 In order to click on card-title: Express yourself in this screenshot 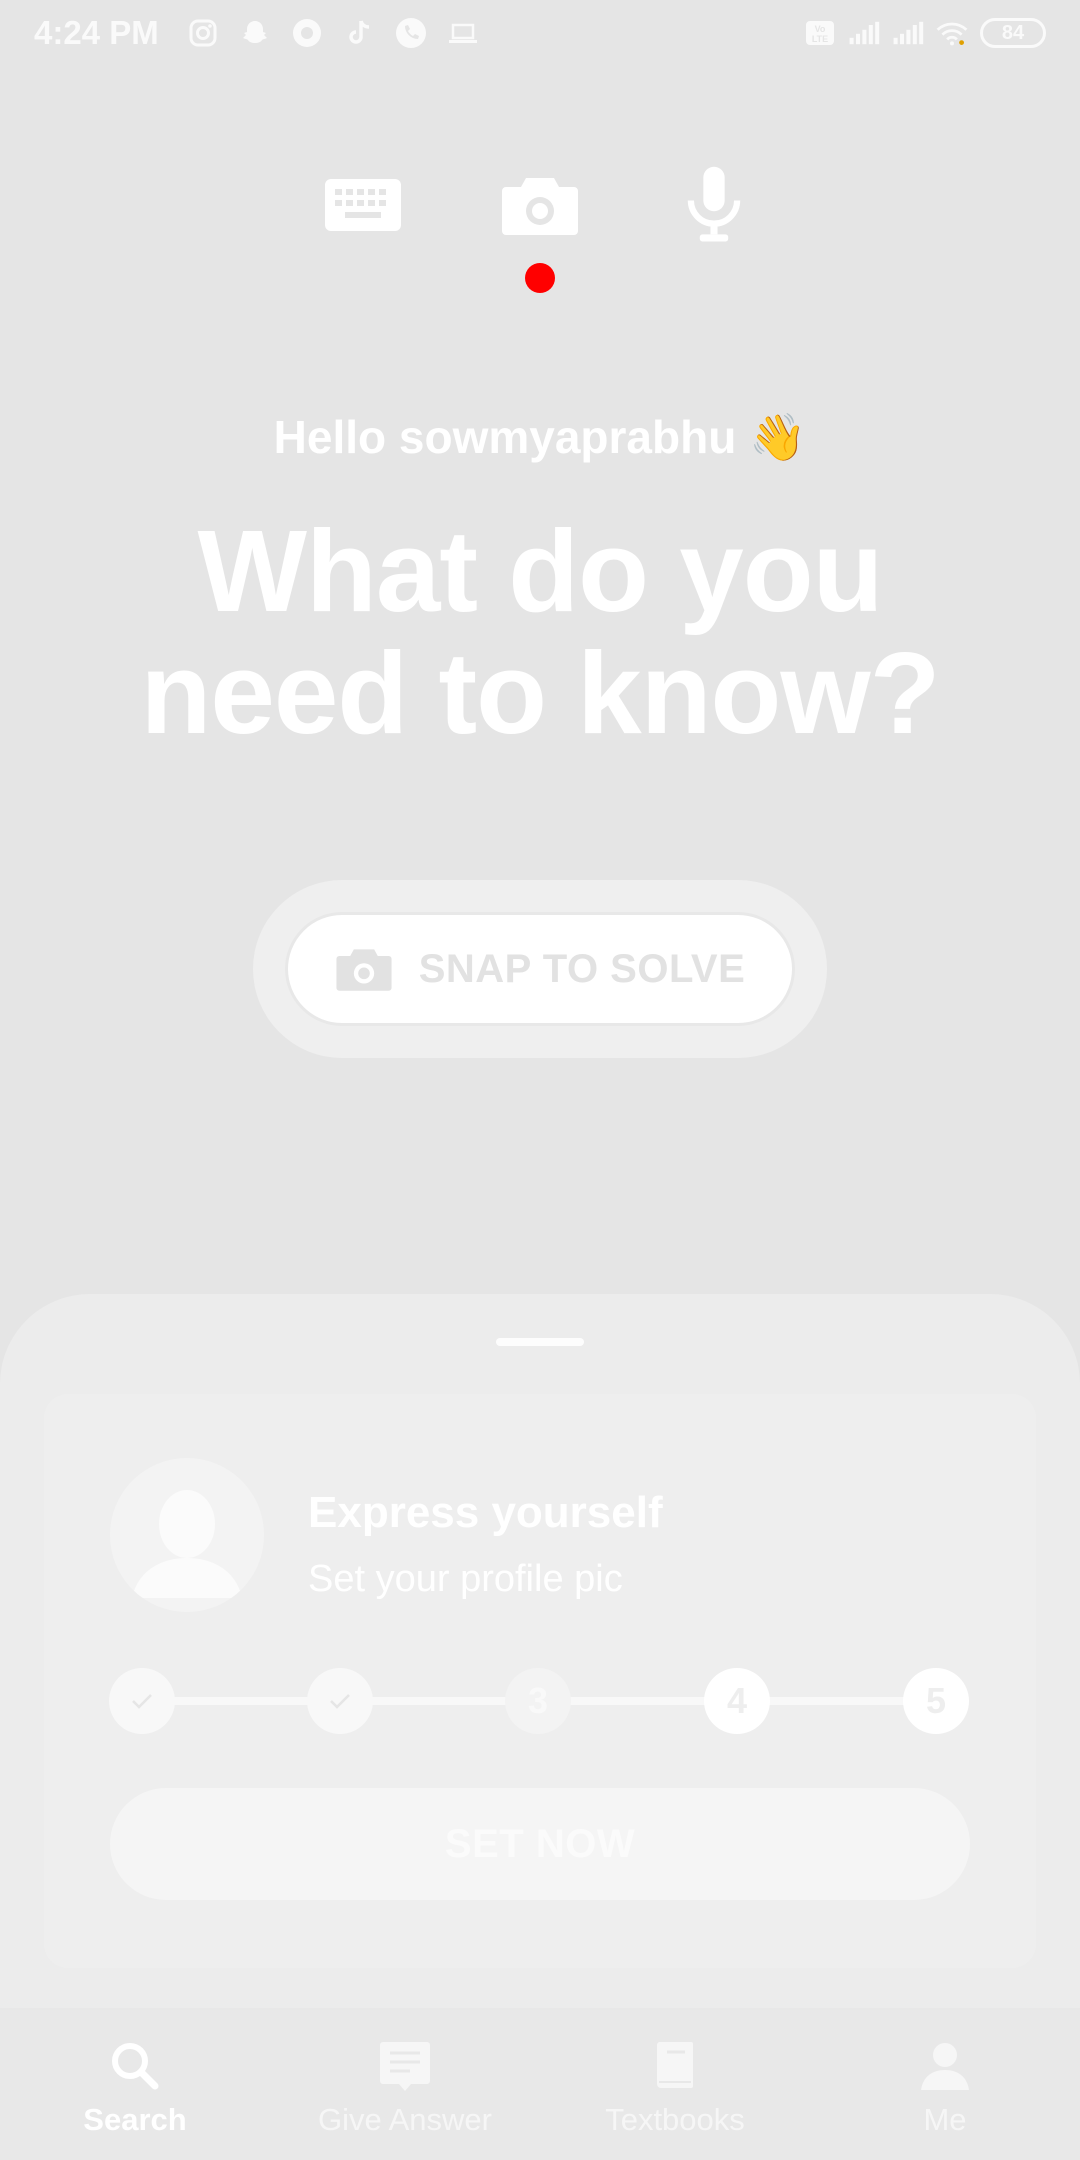, I will do `click(485, 1512)`.